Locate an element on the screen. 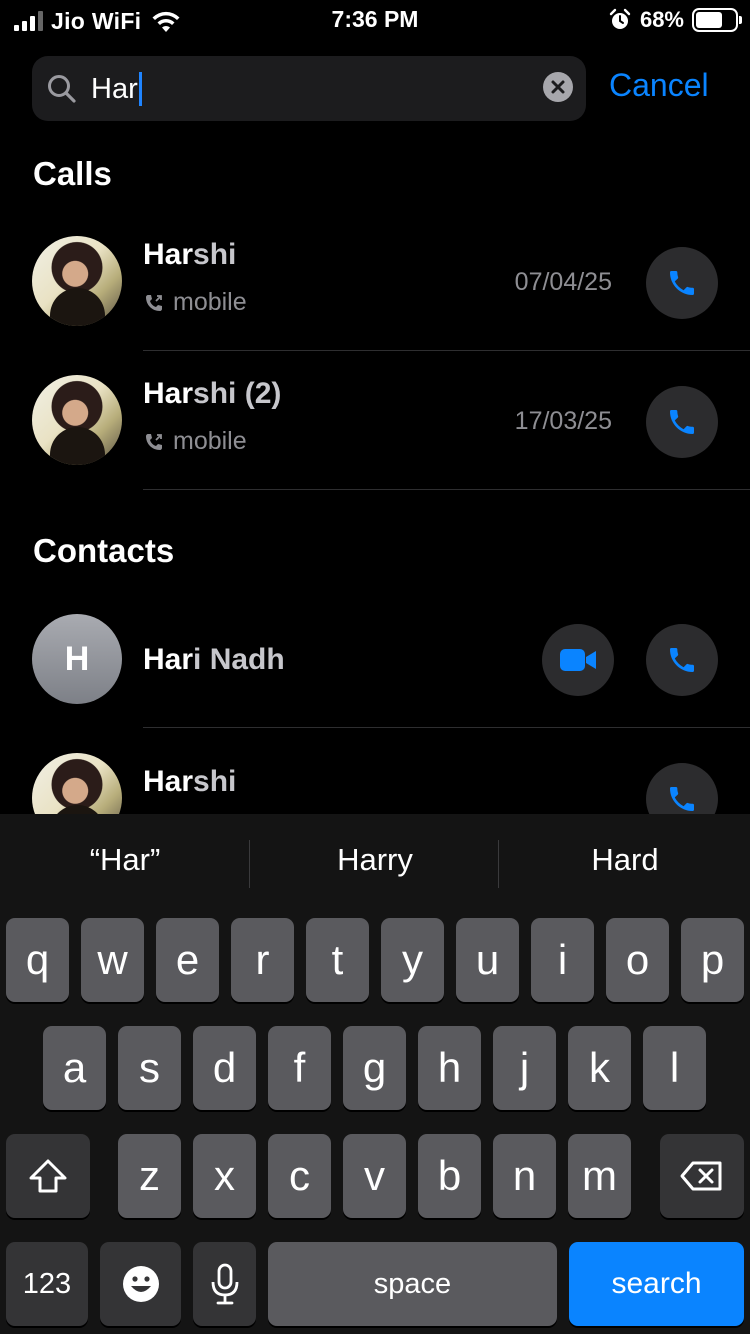 The width and height of the screenshot is (750, 1334). shift-key is located at coordinates (48, 1176).